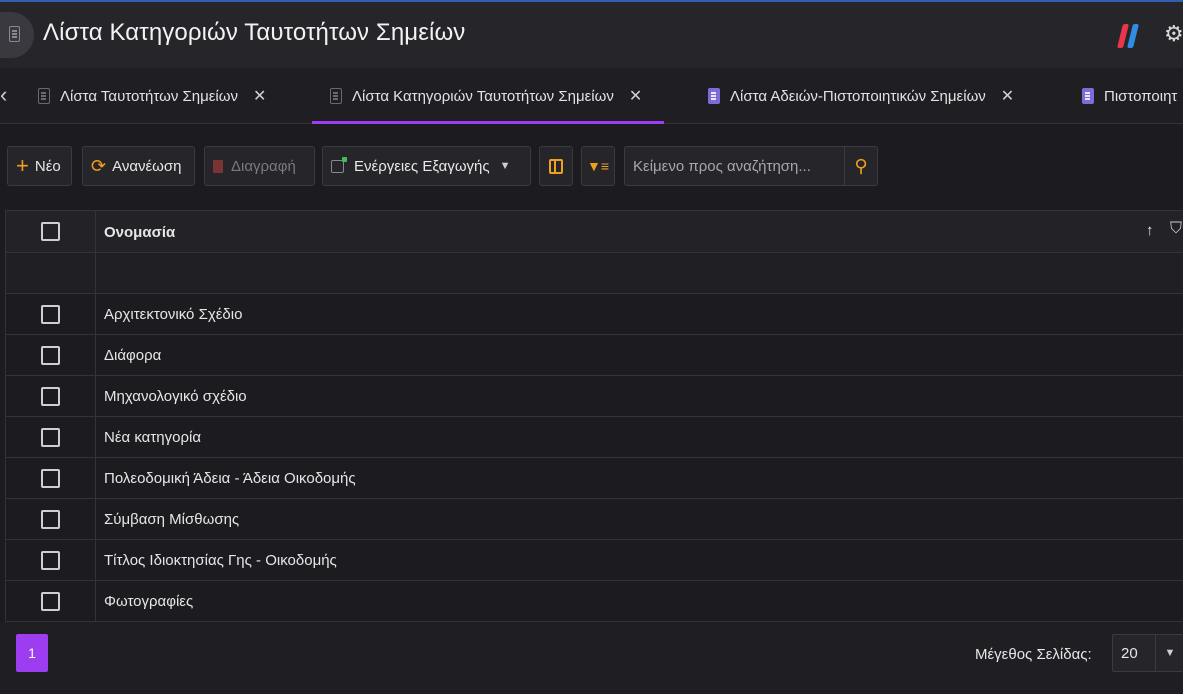 The height and width of the screenshot is (694, 1183). I want to click on app-menu-button, so click(17, 35).